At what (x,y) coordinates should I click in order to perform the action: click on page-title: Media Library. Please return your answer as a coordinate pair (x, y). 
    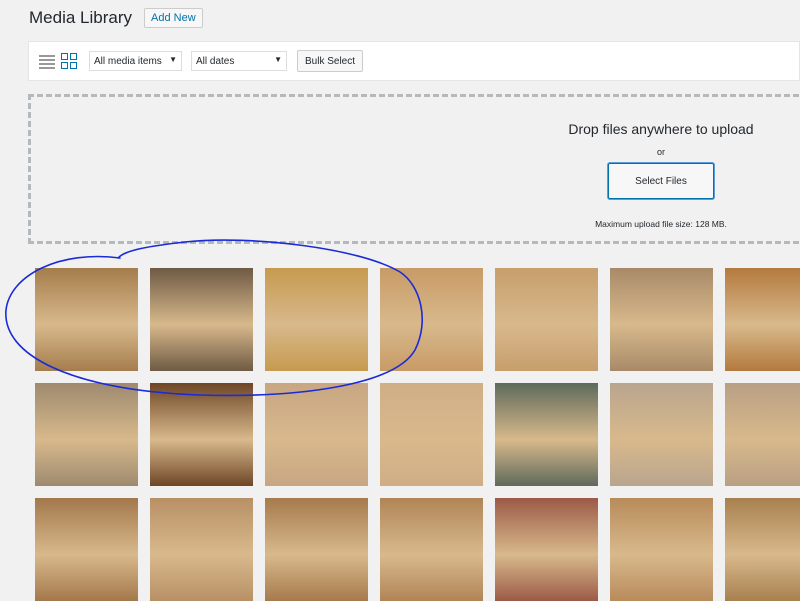
    Looking at the image, I should click on (80, 17).